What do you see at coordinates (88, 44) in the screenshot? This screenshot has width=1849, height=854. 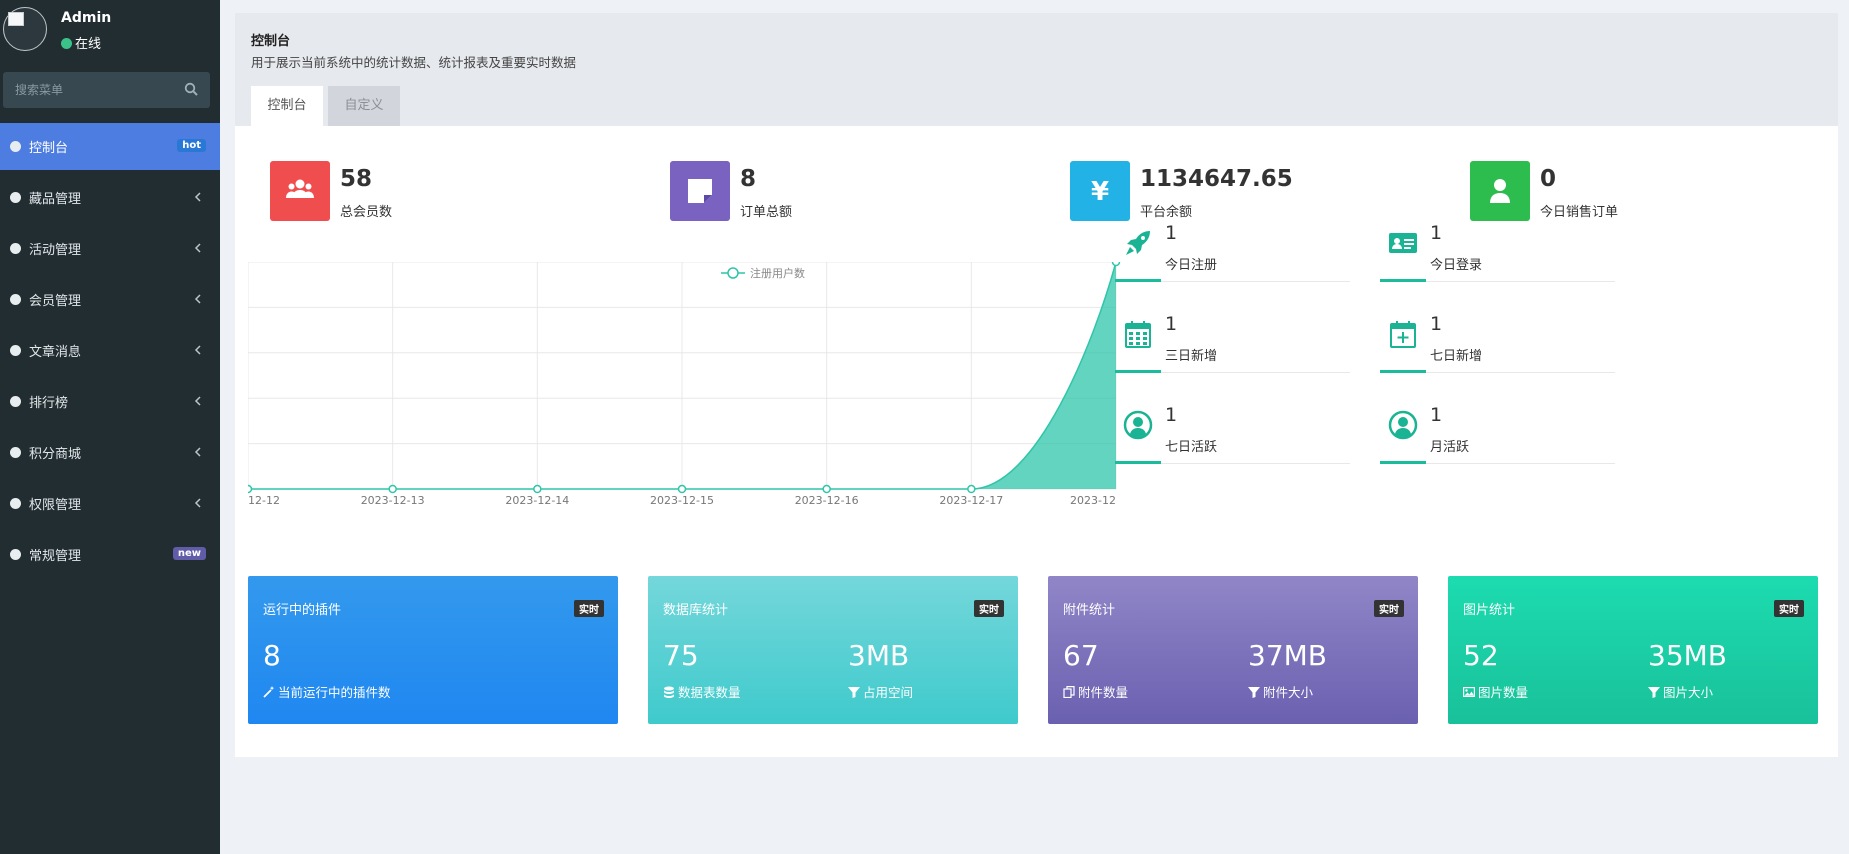 I see `user-status-label: 在线` at bounding box center [88, 44].